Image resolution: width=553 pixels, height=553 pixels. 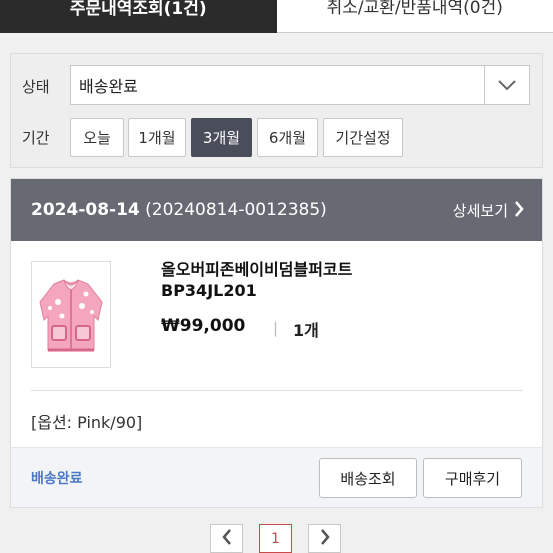 I want to click on product-name-link: 올오버피존베이비덤블퍼코트 BP34JL201, so click(x=256, y=280).